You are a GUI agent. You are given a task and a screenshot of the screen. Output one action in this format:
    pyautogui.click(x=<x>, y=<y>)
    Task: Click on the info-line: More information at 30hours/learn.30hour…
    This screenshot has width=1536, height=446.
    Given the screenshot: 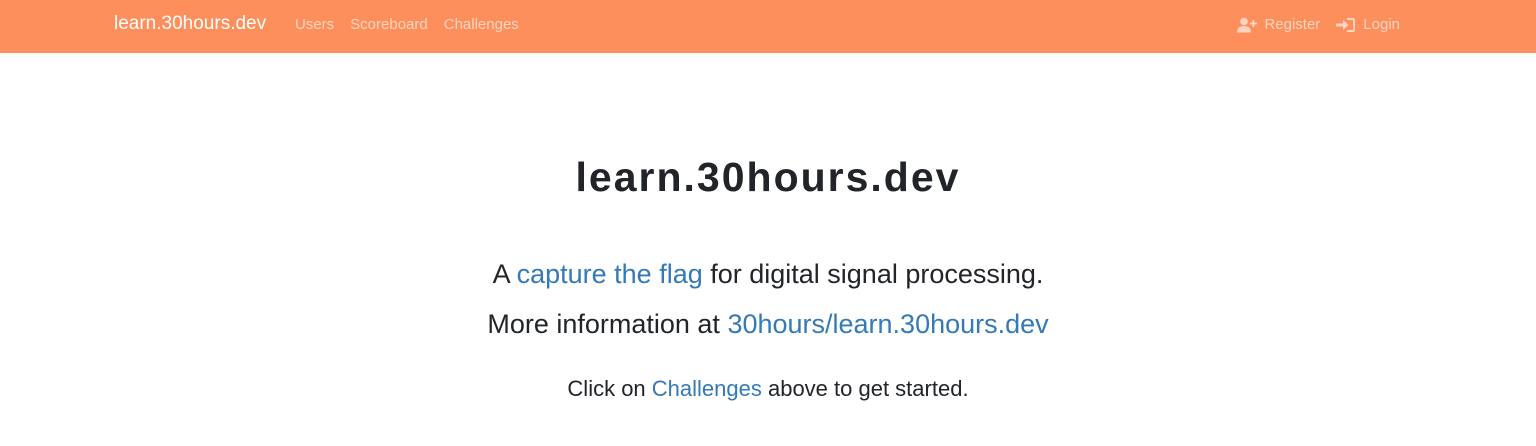 What is the action you would take?
    pyautogui.click(x=768, y=324)
    